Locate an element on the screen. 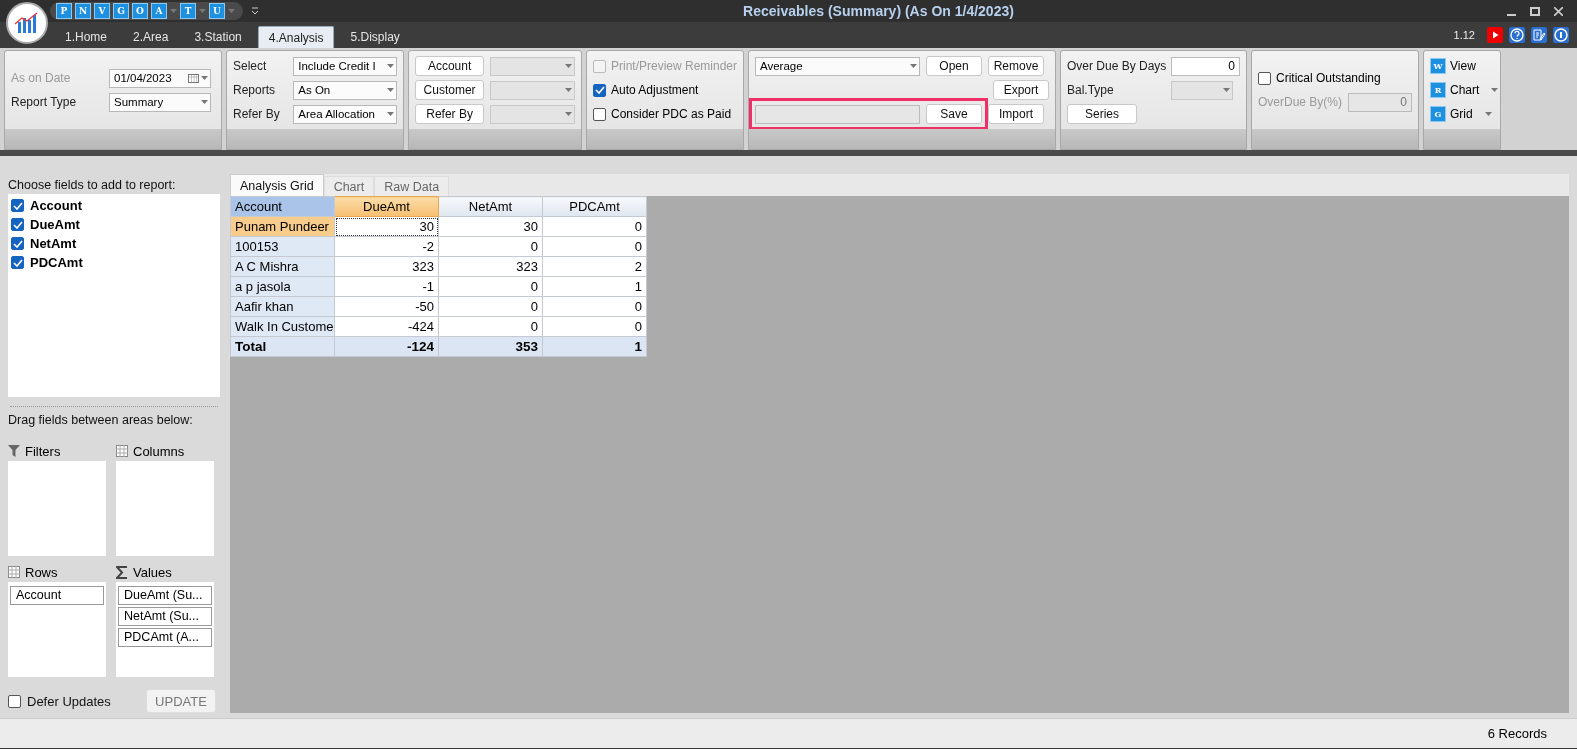  checkbox-label: Auto Adjustment is located at coordinates (655, 90).